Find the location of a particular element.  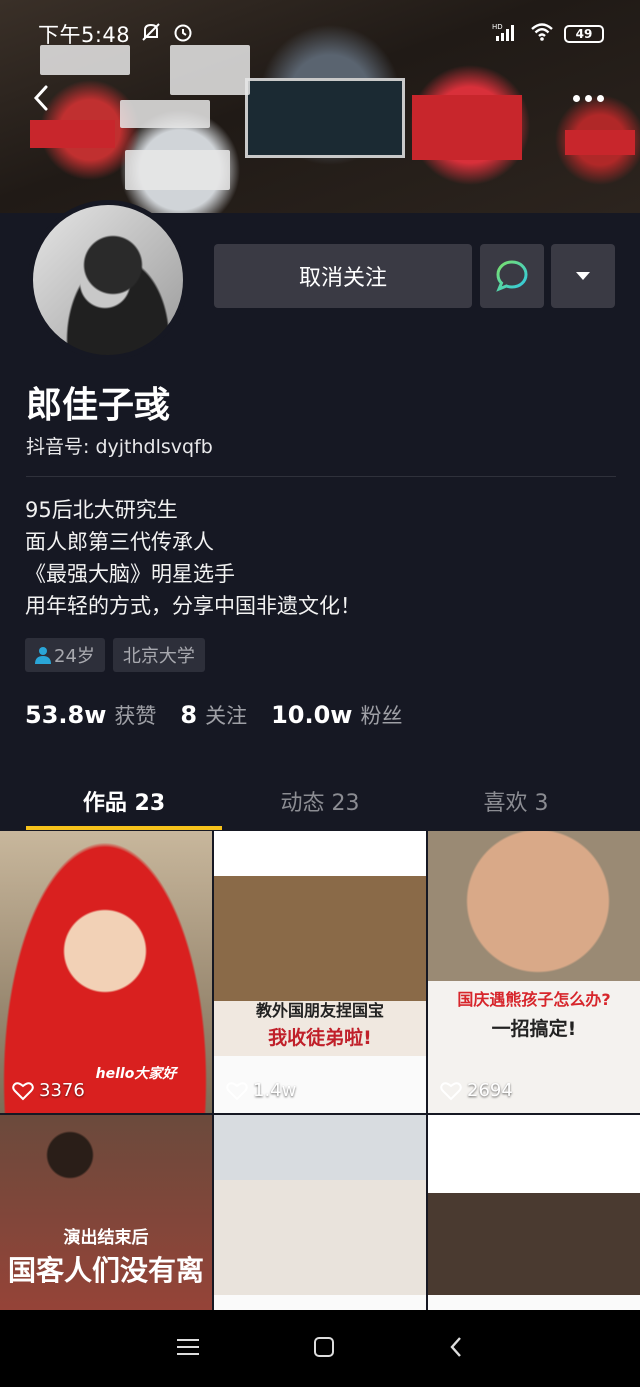

signal-icon: HD is located at coordinates (506, 34).